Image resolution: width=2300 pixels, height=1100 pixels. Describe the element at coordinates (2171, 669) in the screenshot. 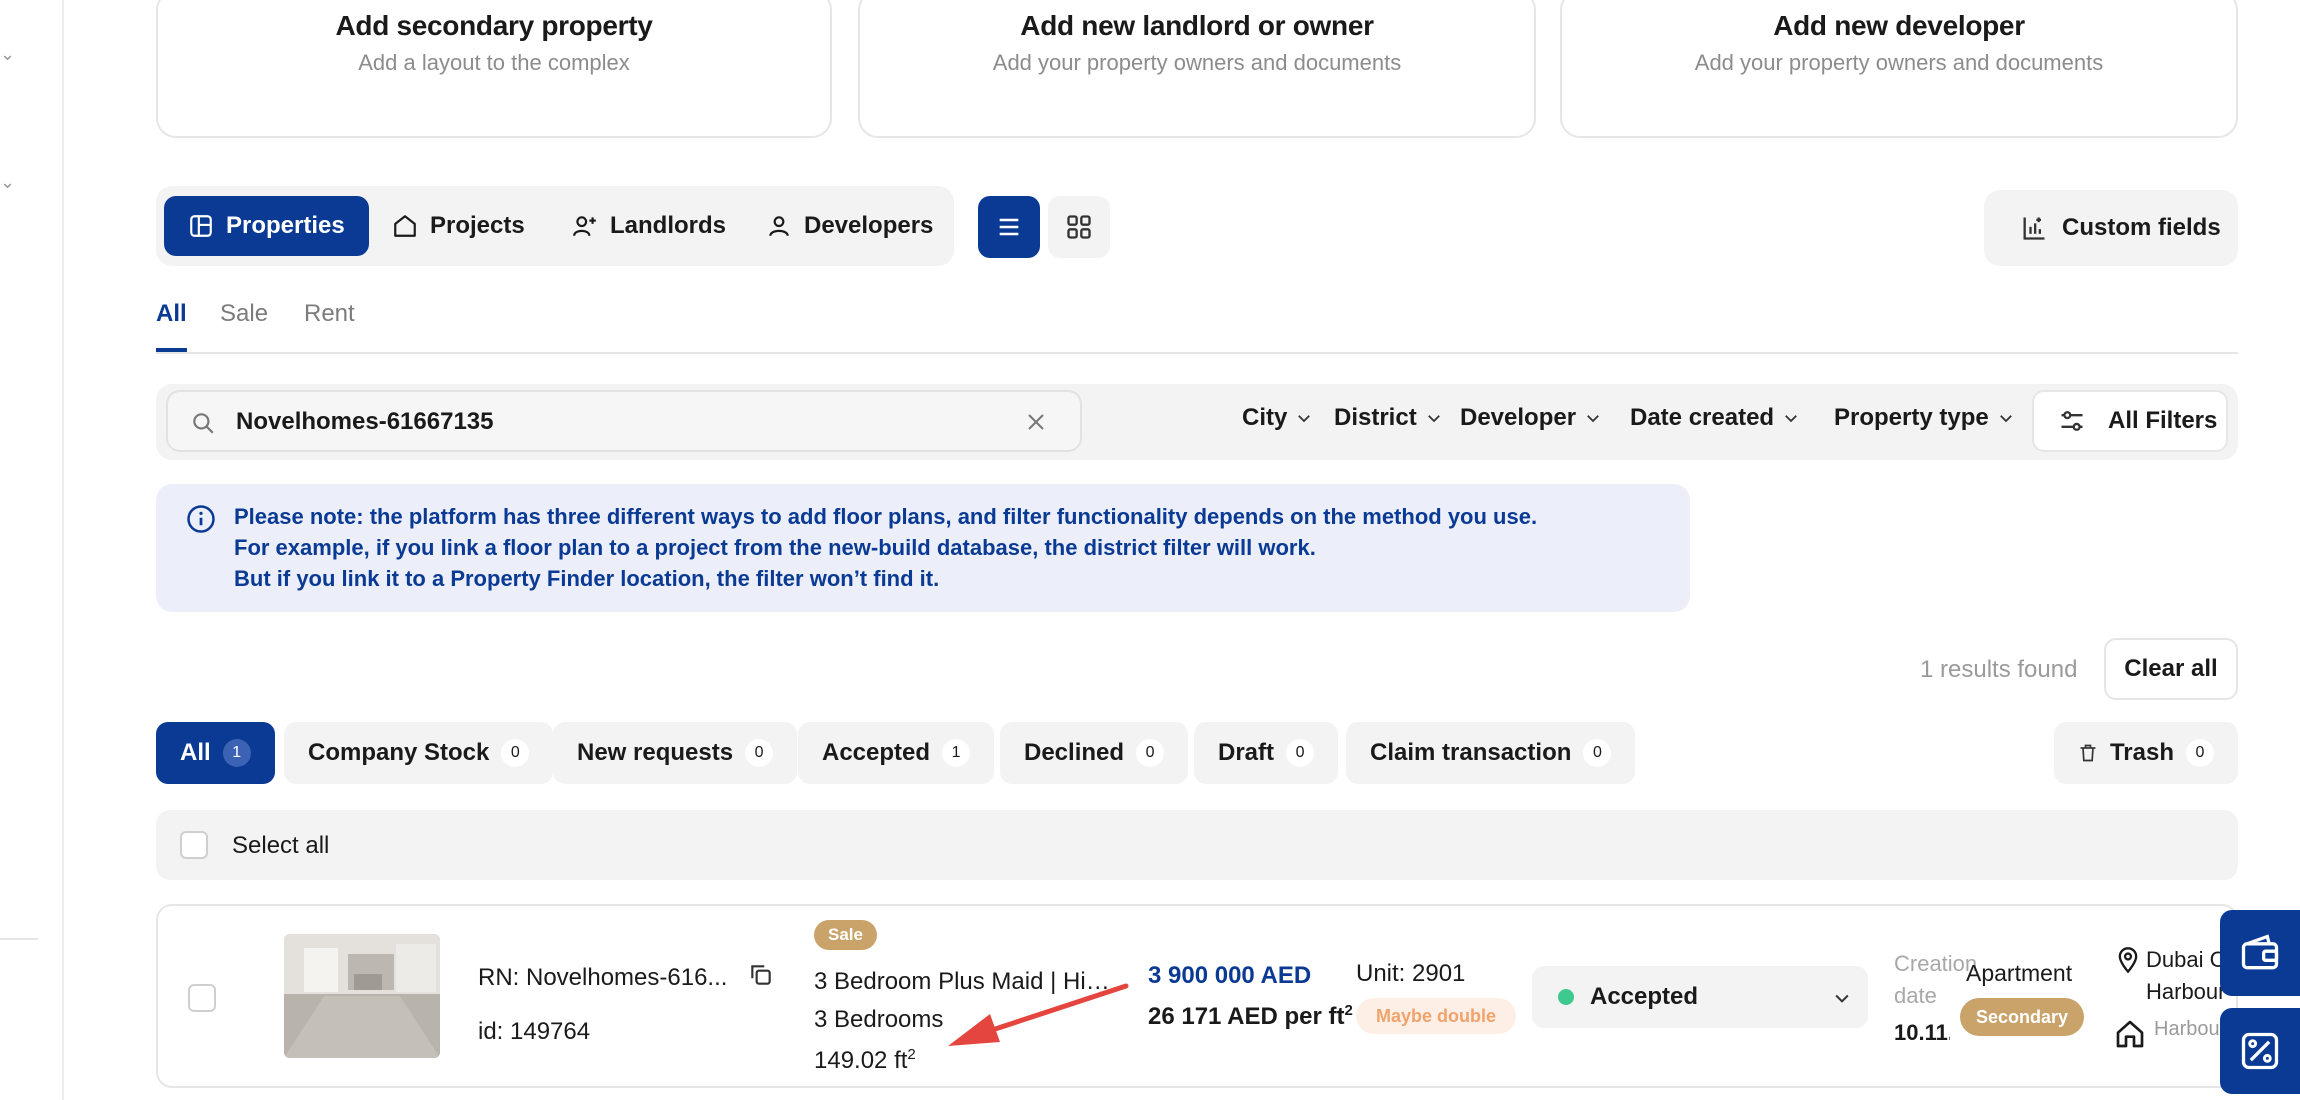

I see `clear-all-button: Clear all` at that location.